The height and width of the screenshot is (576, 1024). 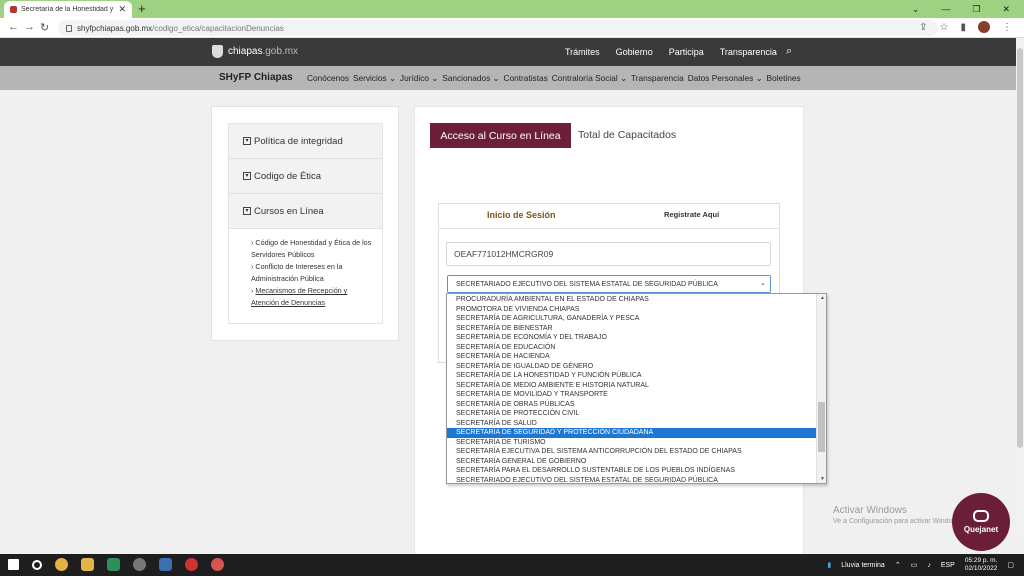 I want to click on tab-title: Secretaría de la Honestidad y Fu, so click(x=68, y=9).